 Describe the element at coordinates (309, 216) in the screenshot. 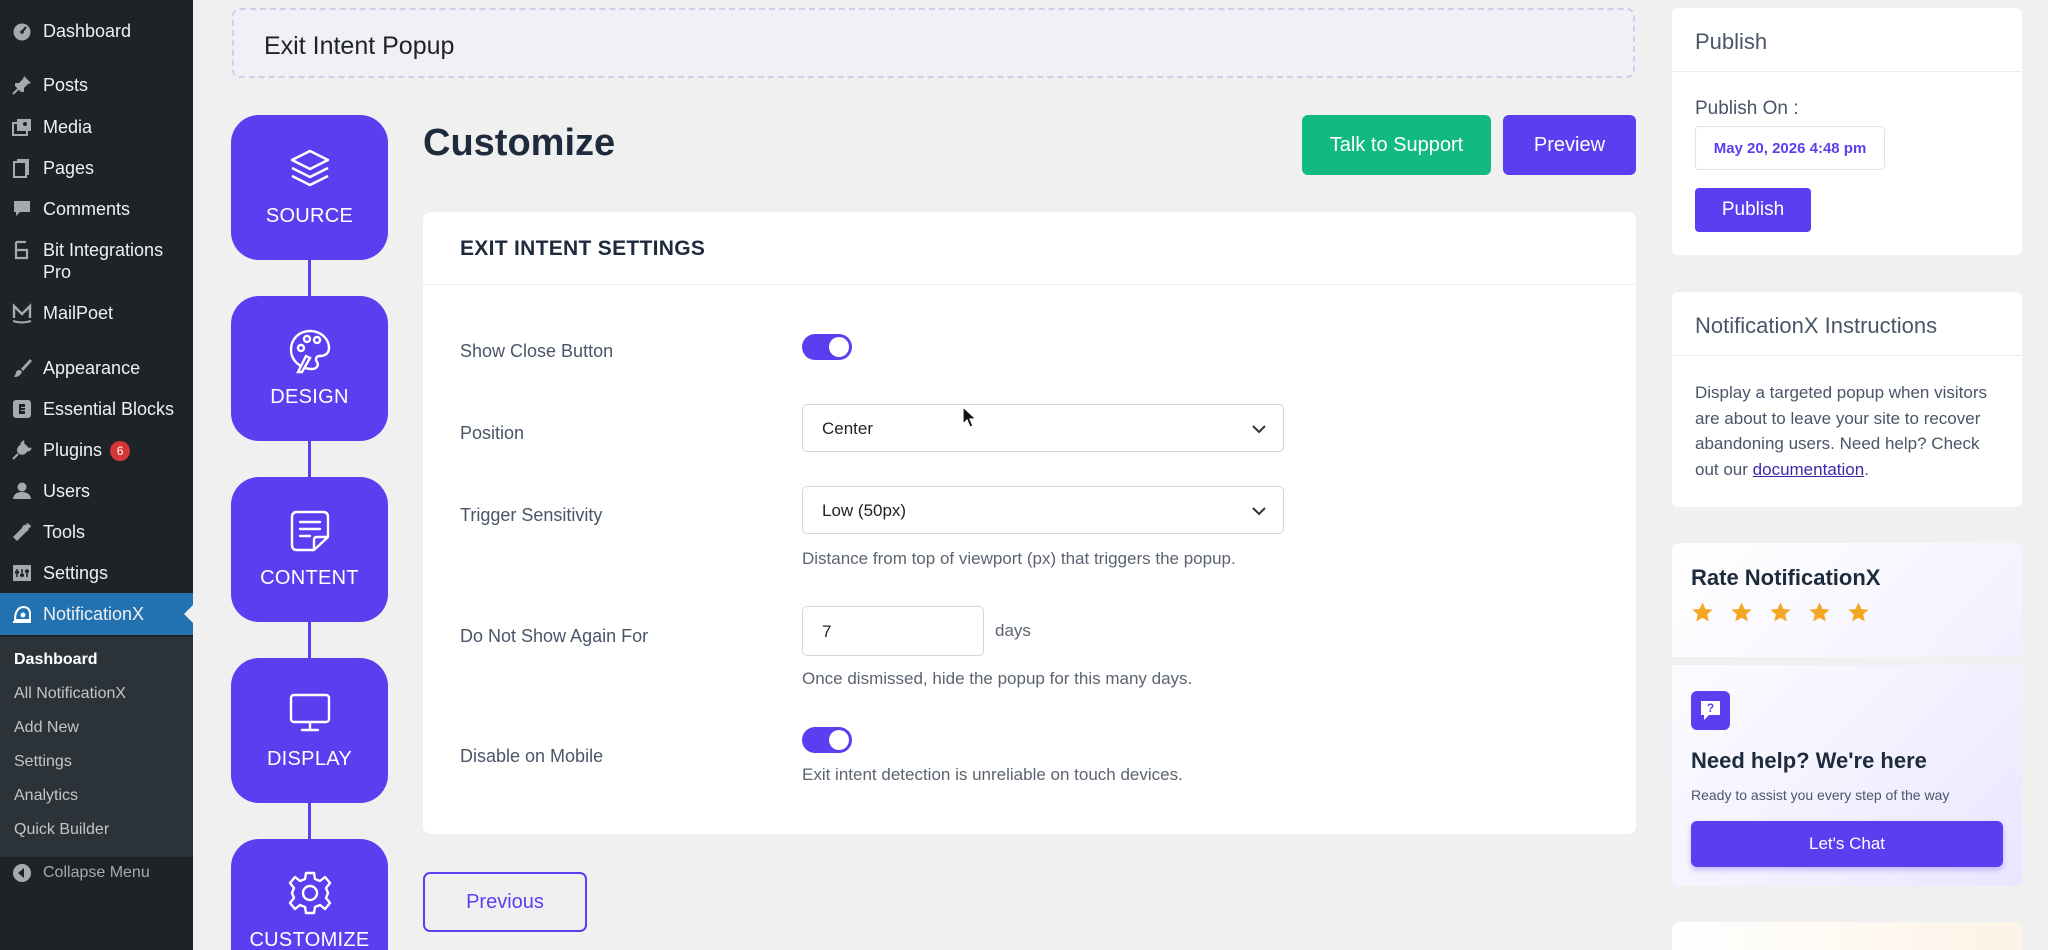

I see `step-label: SOURCE` at that location.